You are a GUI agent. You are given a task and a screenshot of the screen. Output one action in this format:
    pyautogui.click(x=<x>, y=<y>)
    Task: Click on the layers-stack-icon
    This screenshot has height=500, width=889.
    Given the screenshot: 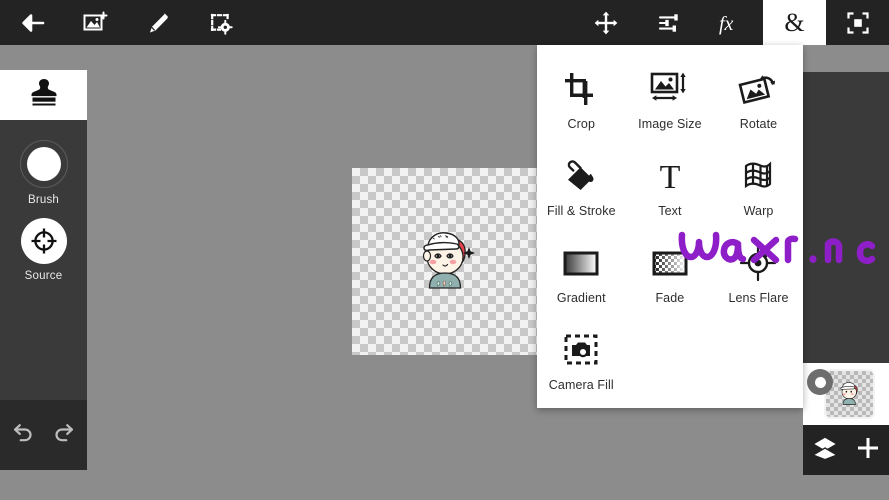 What is the action you would take?
    pyautogui.click(x=824, y=450)
    